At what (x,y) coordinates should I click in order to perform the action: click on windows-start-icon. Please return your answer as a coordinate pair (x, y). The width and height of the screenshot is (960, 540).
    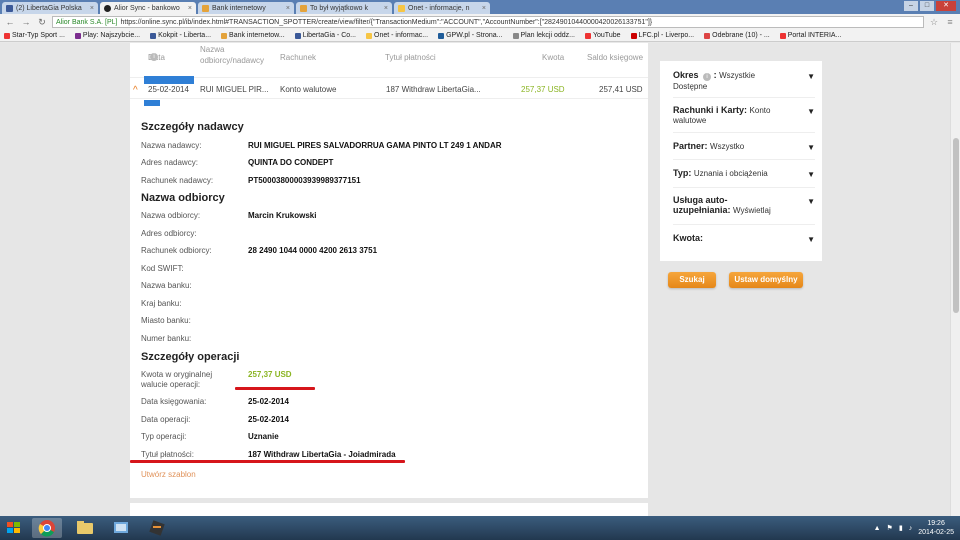
    Looking at the image, I should click on (14, 528).